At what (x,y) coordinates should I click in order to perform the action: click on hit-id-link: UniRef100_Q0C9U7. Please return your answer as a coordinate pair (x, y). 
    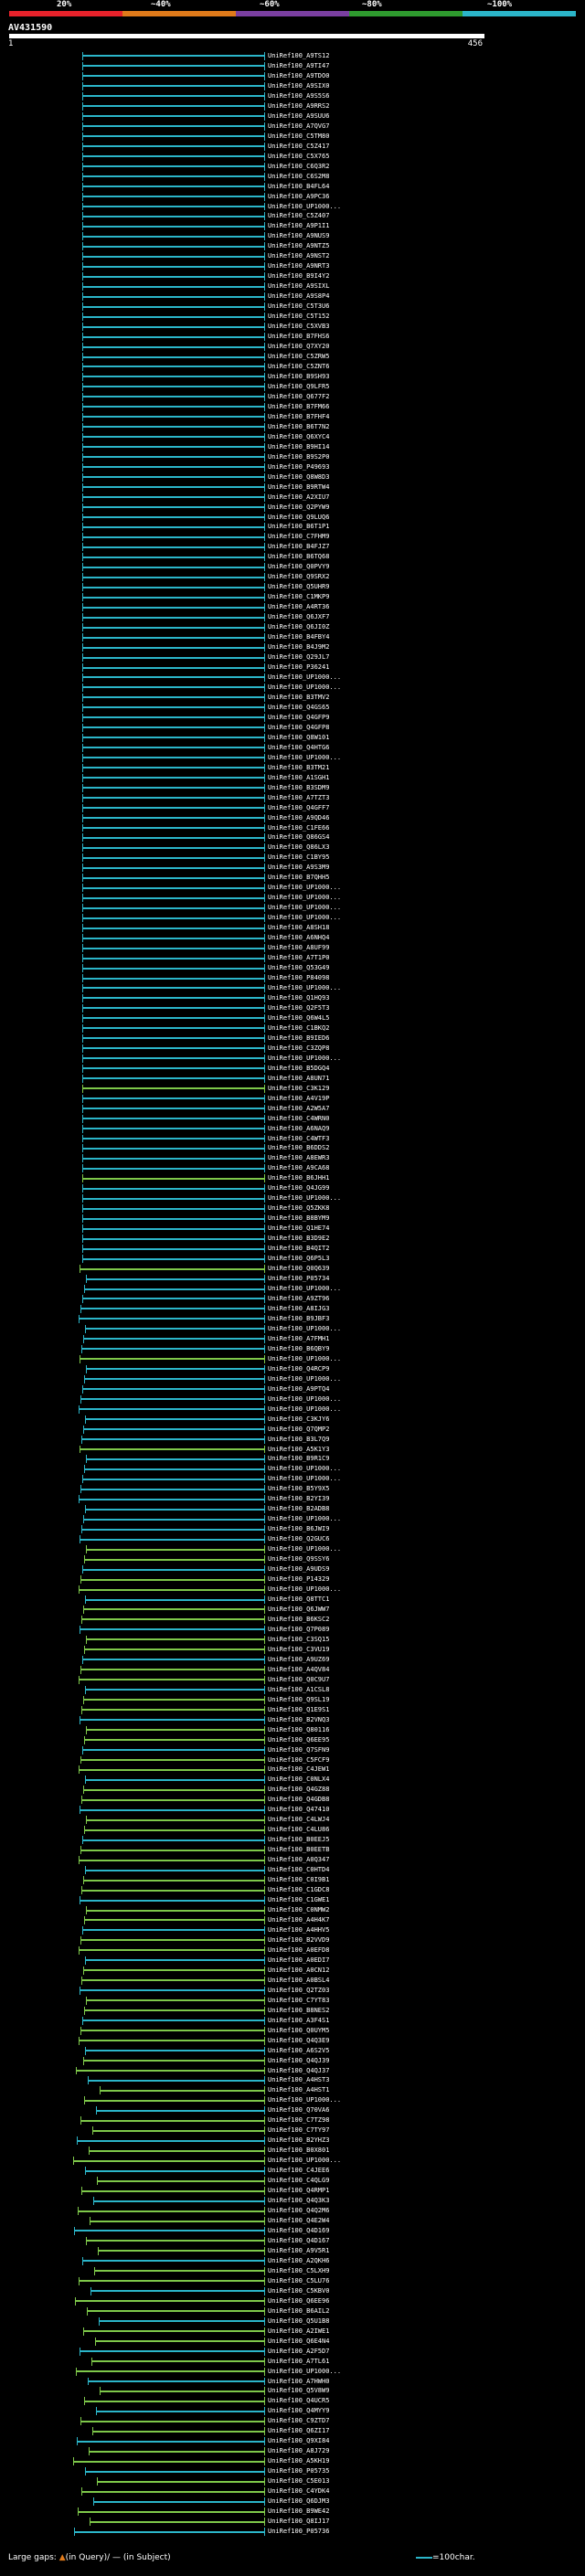
    Looking at the image, I should click on (299, 1680).